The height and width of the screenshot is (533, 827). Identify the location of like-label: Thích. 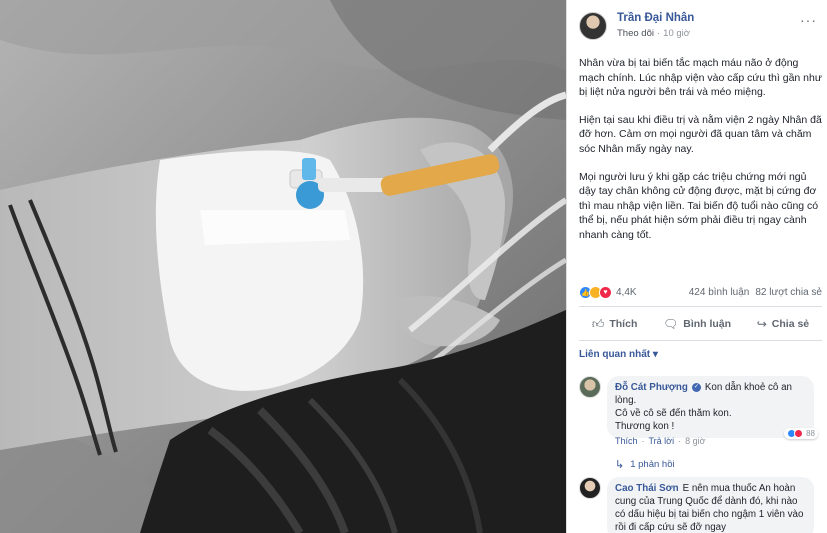
(623, 324).